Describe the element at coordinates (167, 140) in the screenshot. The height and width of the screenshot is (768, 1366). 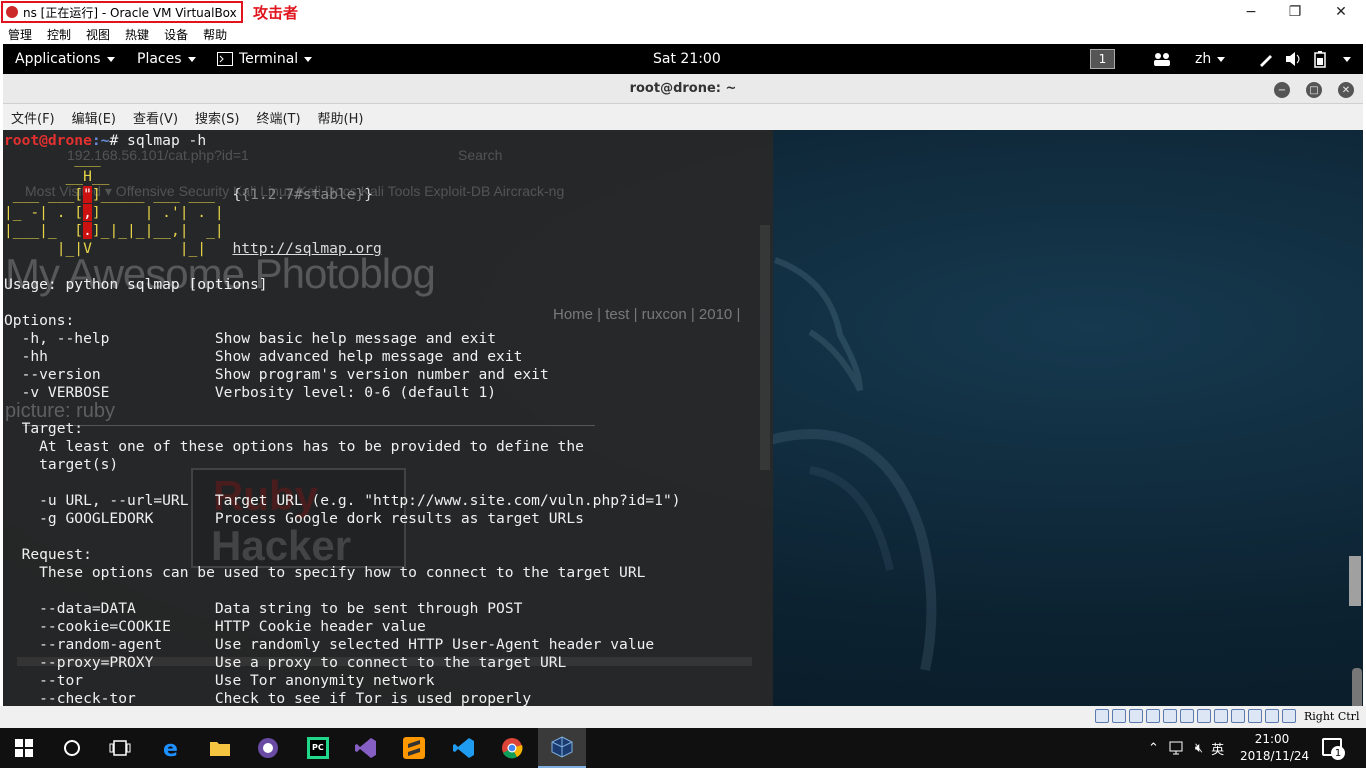
I see `command: sqlmap -h` at that location.